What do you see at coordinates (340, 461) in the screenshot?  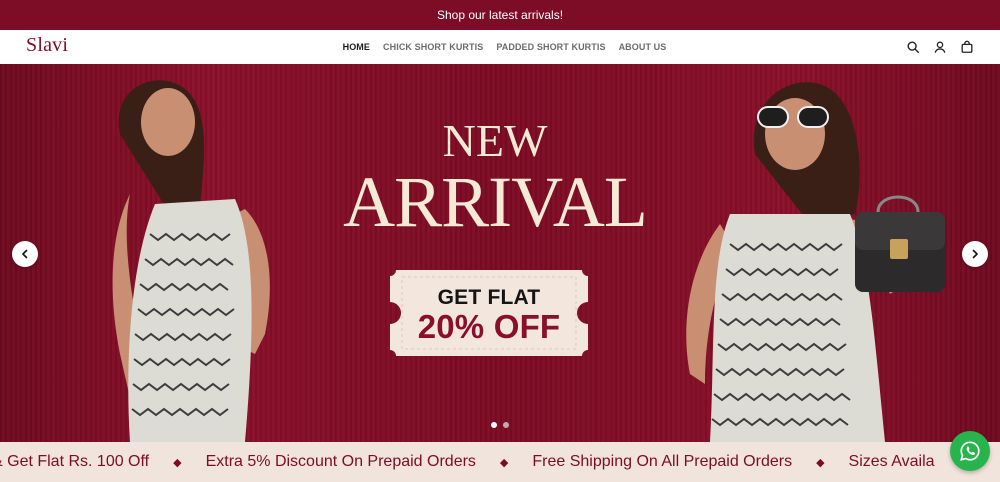 I see `marquee-item: Extra 5% Discount On Prepaid Orders` at bounding box center [340, 461].